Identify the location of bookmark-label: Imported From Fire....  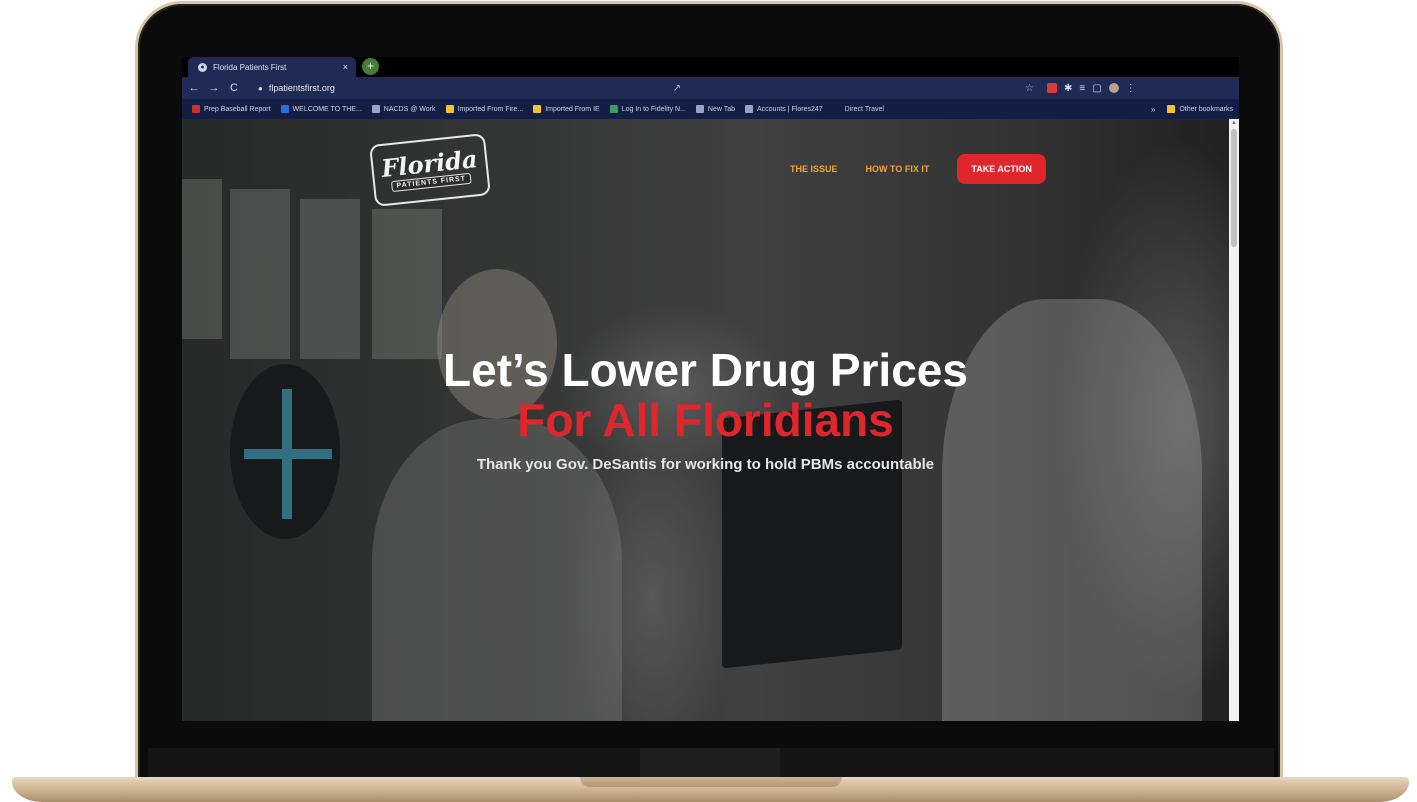
(490, 109).